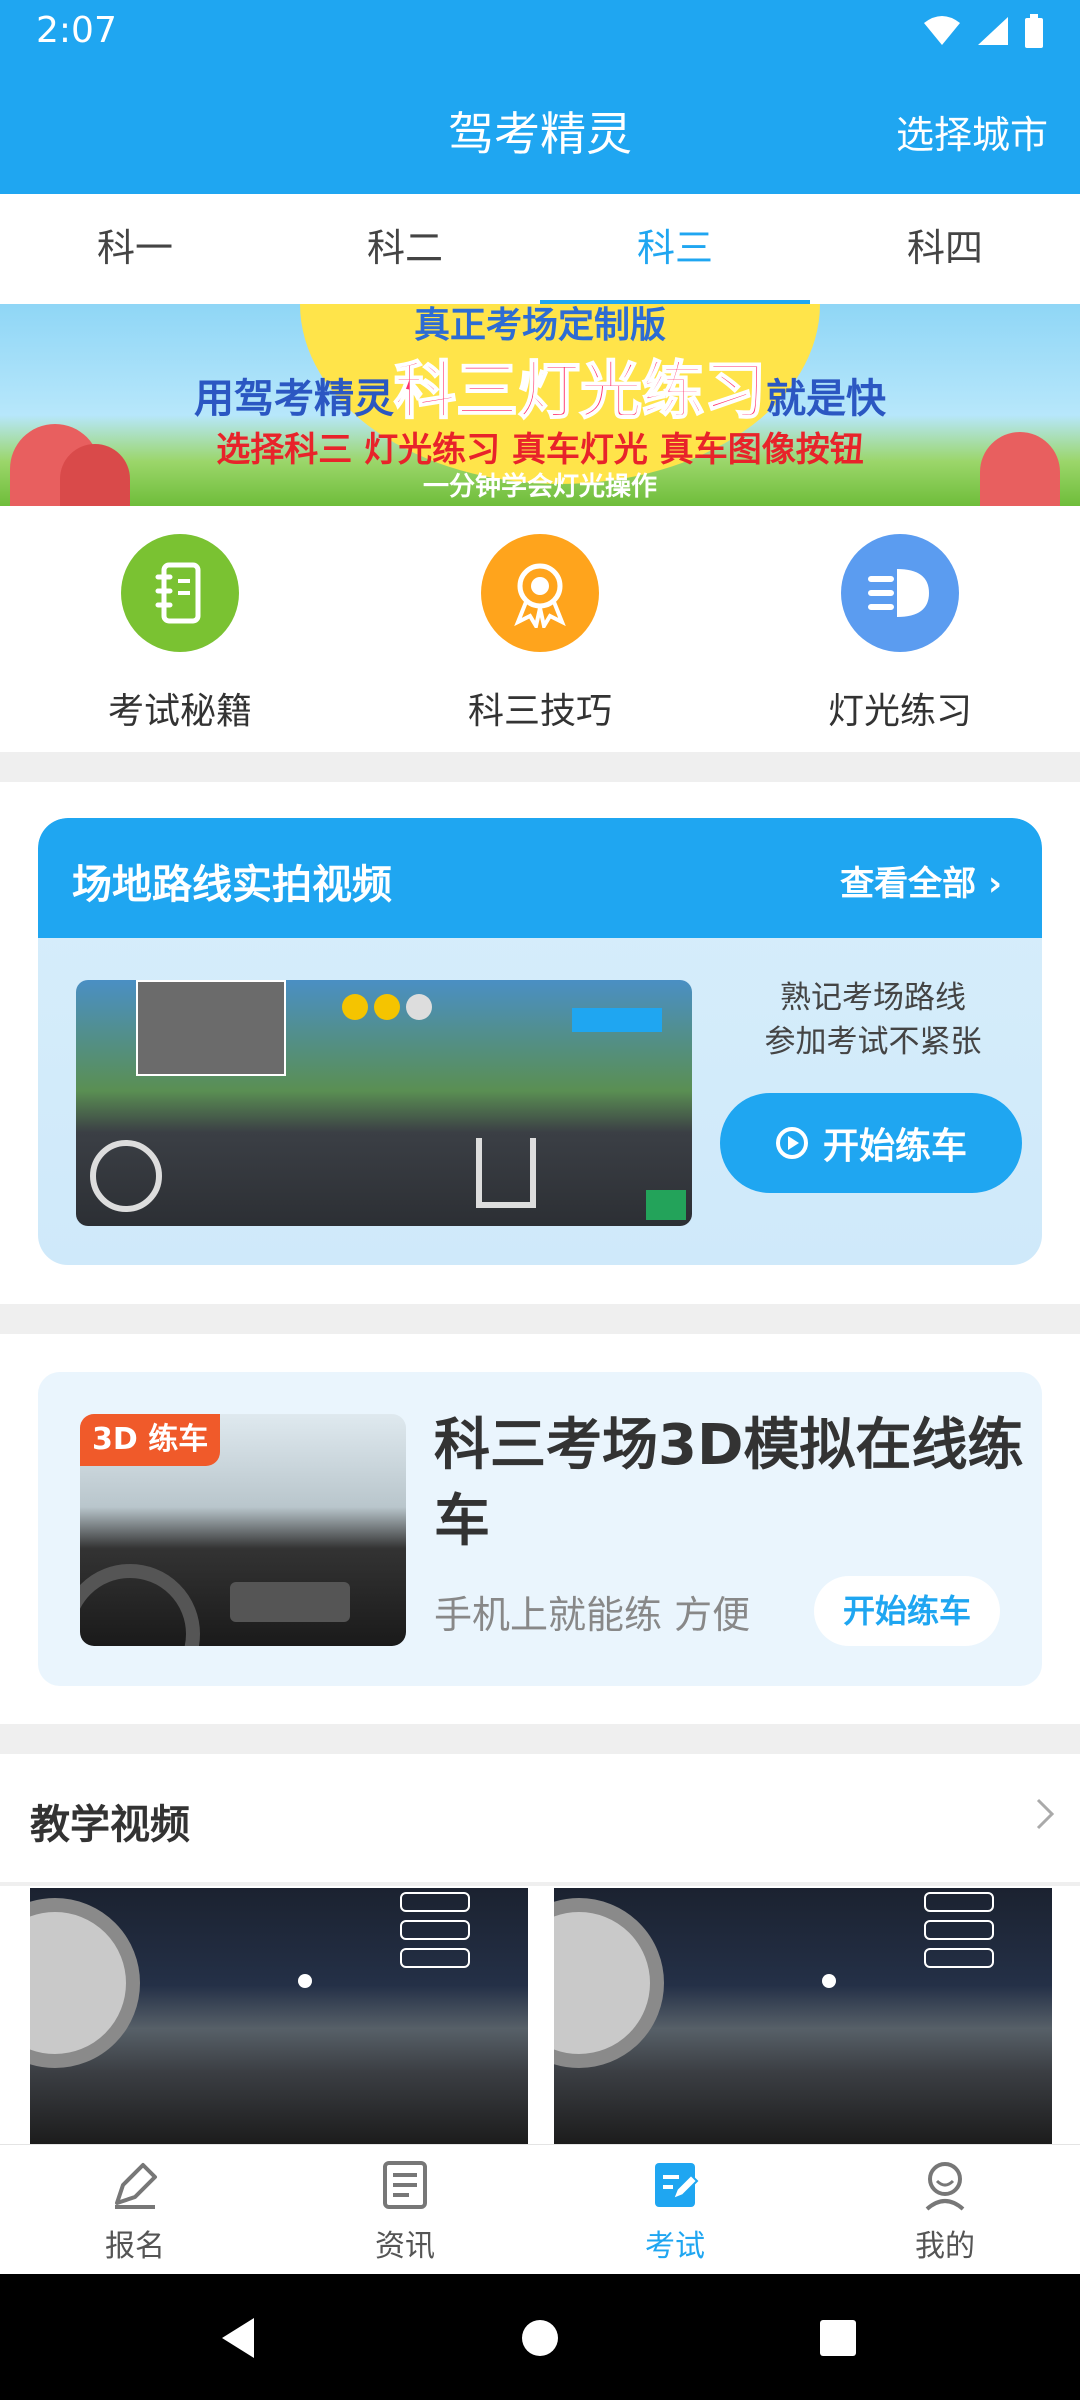 Image resolution: width=1080 pixels, height=2400 pixels. What do you see at coordinates (293, 399) in the screenshot?
I see `banner-main-prefix: 用驾考精灵` at bounding box center [293, 399].